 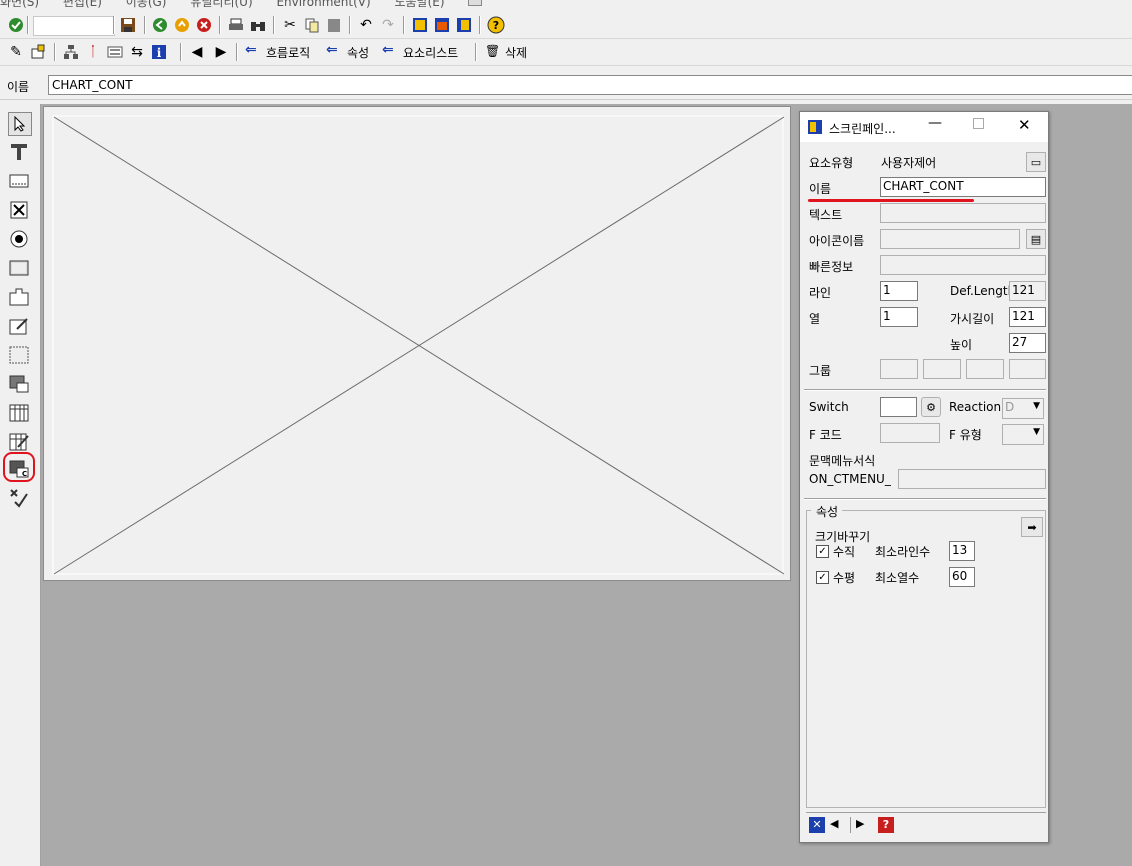 I want to click on flow-logic-arrow-icon: ⇐, so click(x=251, y=50).